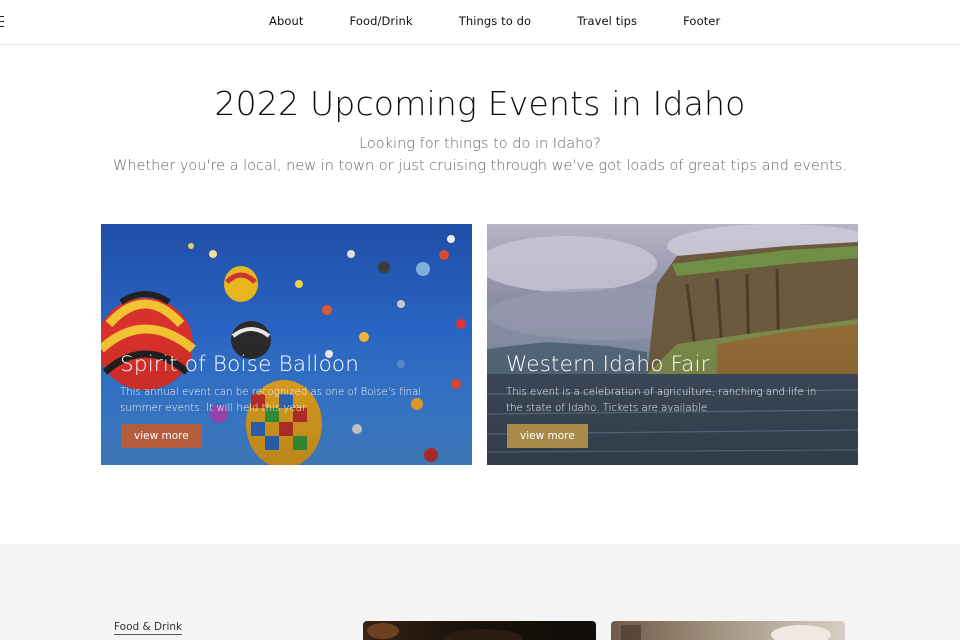 This screenshot has width=960, height=640. I want to click on page-title: 2022 Upcoming Events in Idaho, so click(480, 103).